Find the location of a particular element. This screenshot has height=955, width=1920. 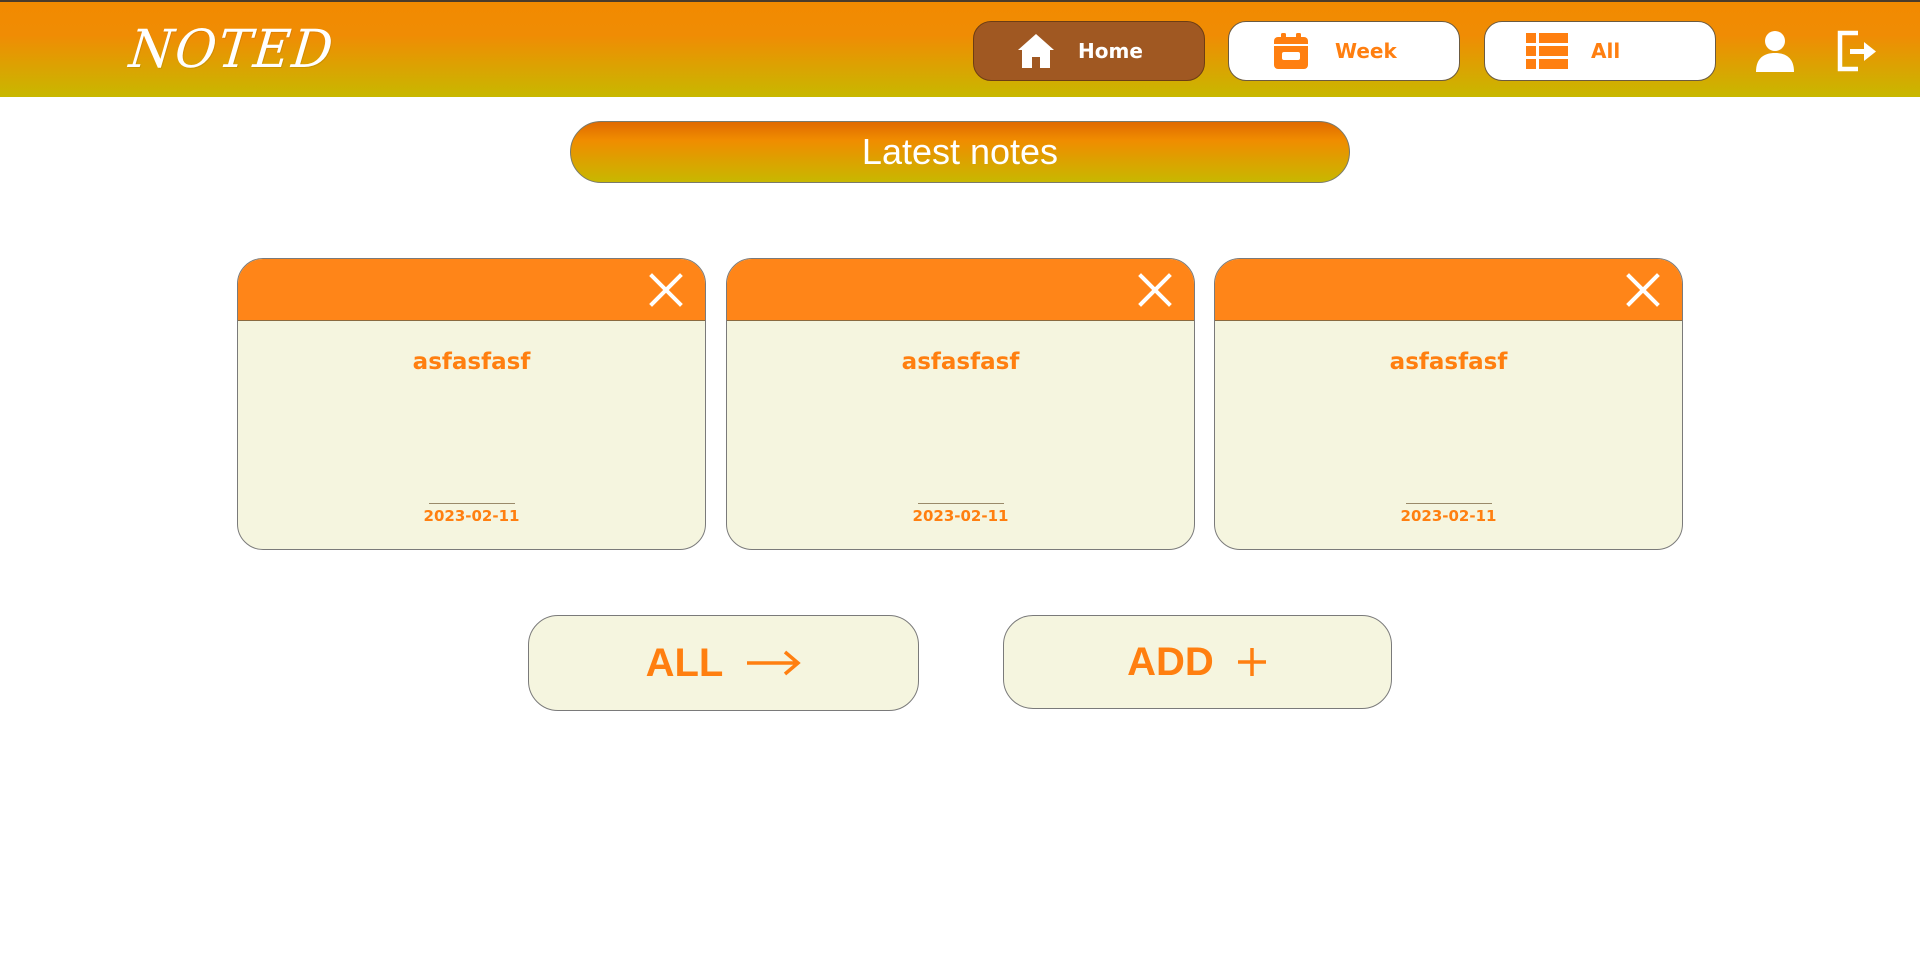

app-logo: NOTED is located at coordinates (232, 49).